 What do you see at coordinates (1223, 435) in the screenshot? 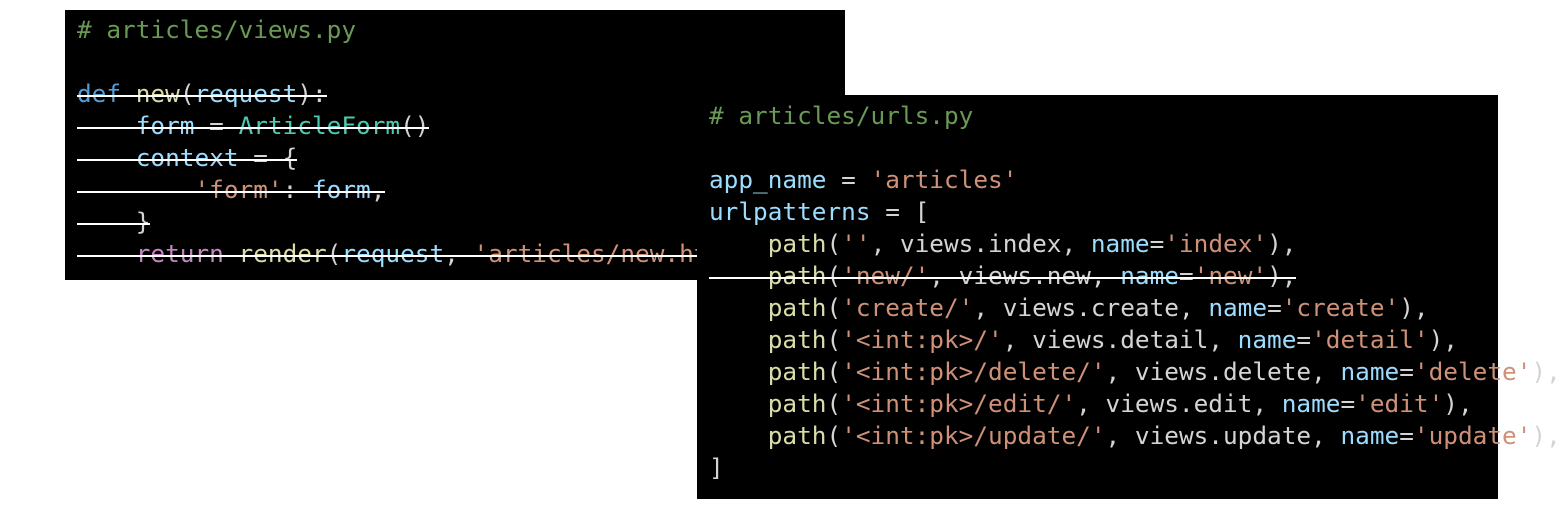
I see `code-token: , views.update,` at bounding box center [1223, 435].